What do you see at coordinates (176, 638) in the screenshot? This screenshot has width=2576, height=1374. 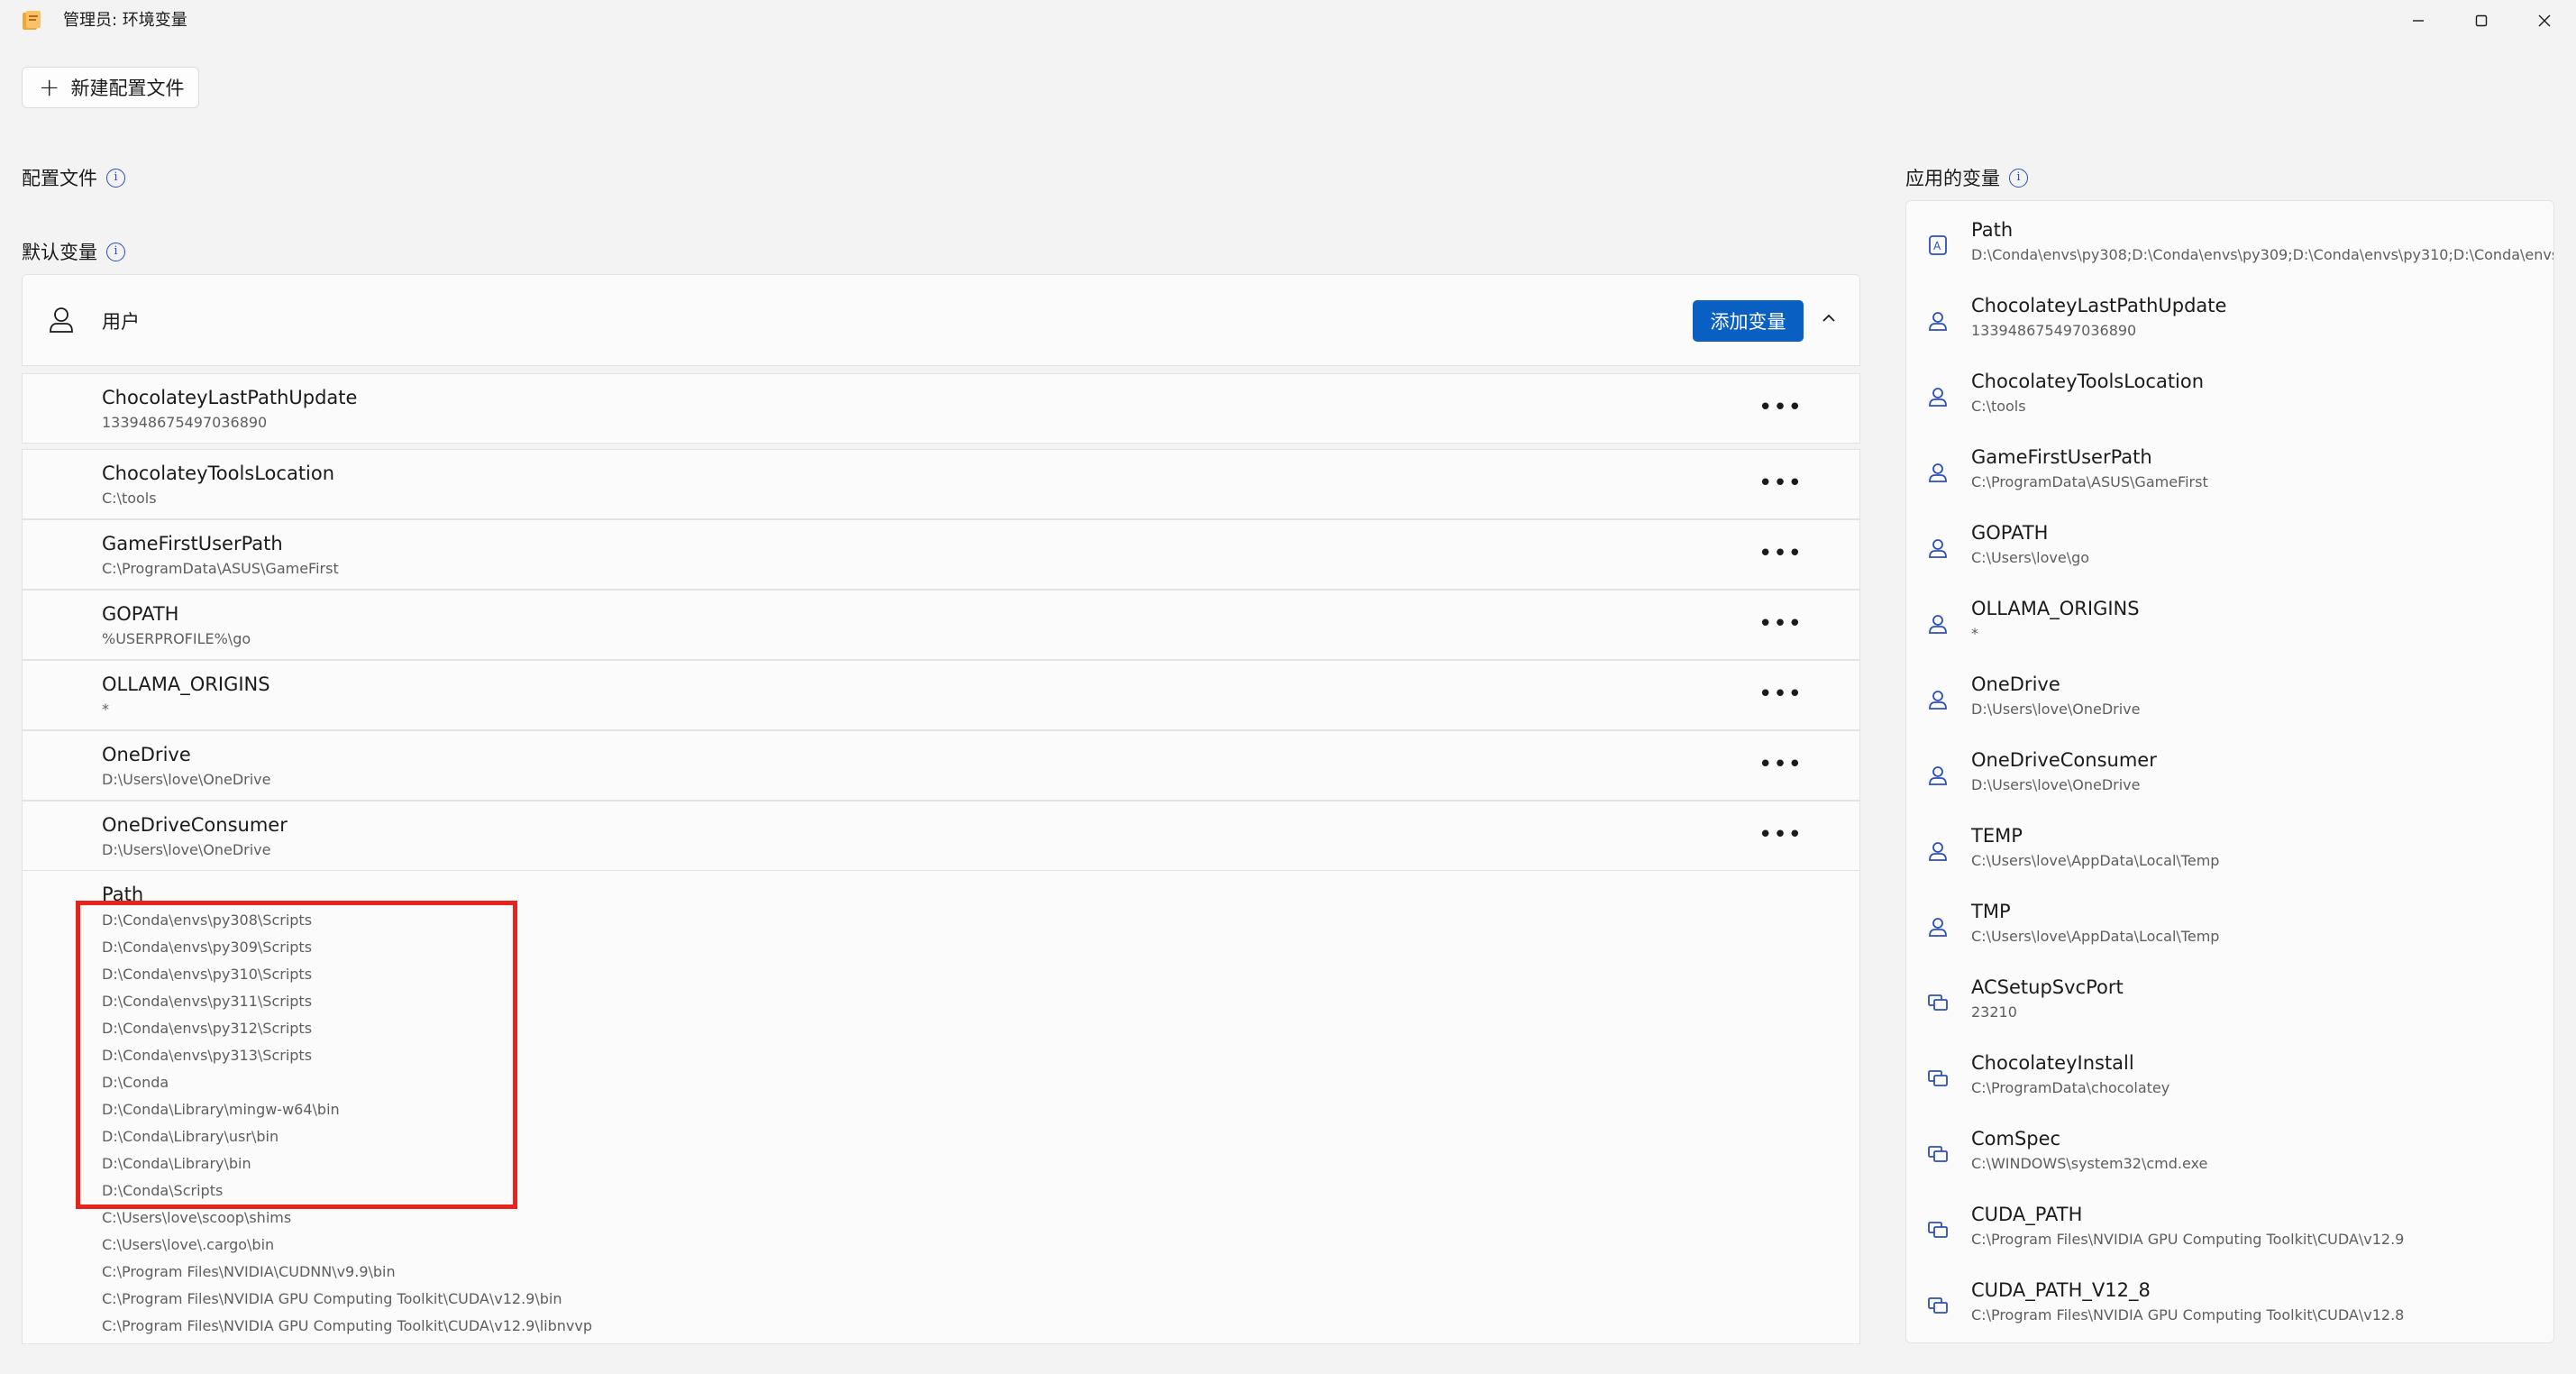 I see `variable-value: %USERPROFILE%\go` at bounding box center [176, 638].